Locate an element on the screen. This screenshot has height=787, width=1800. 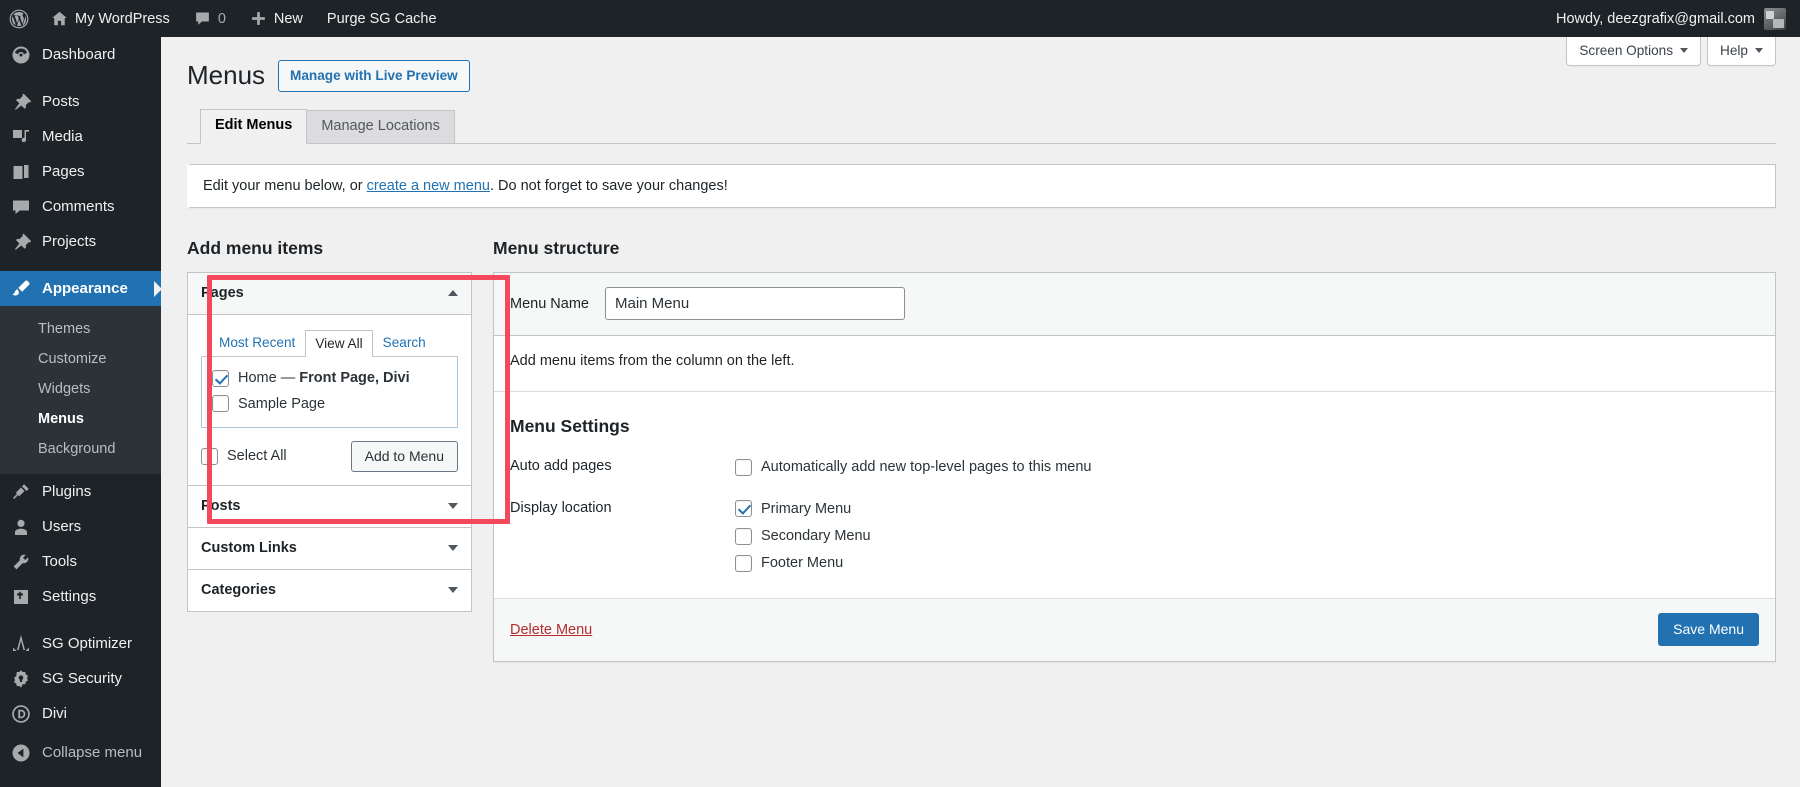
page-checkbox-sample-page is located at coordinates (220, 404).